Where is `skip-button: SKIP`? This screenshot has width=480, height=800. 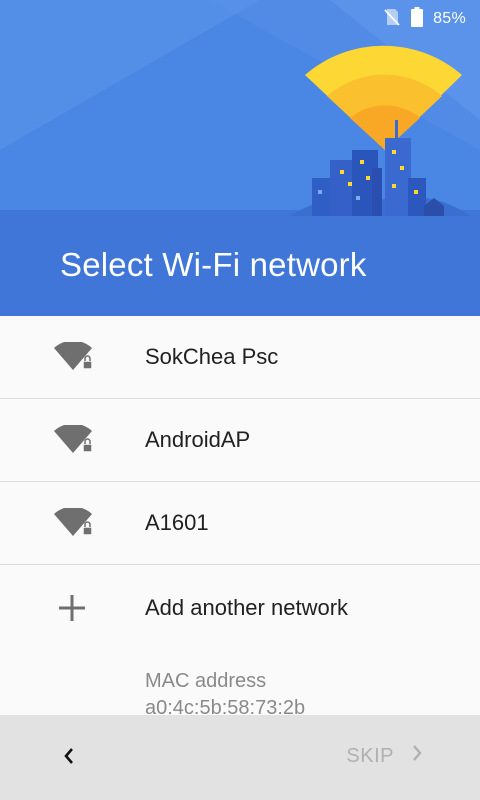
skip-button: SKIP is located at coordinates (385, 756).